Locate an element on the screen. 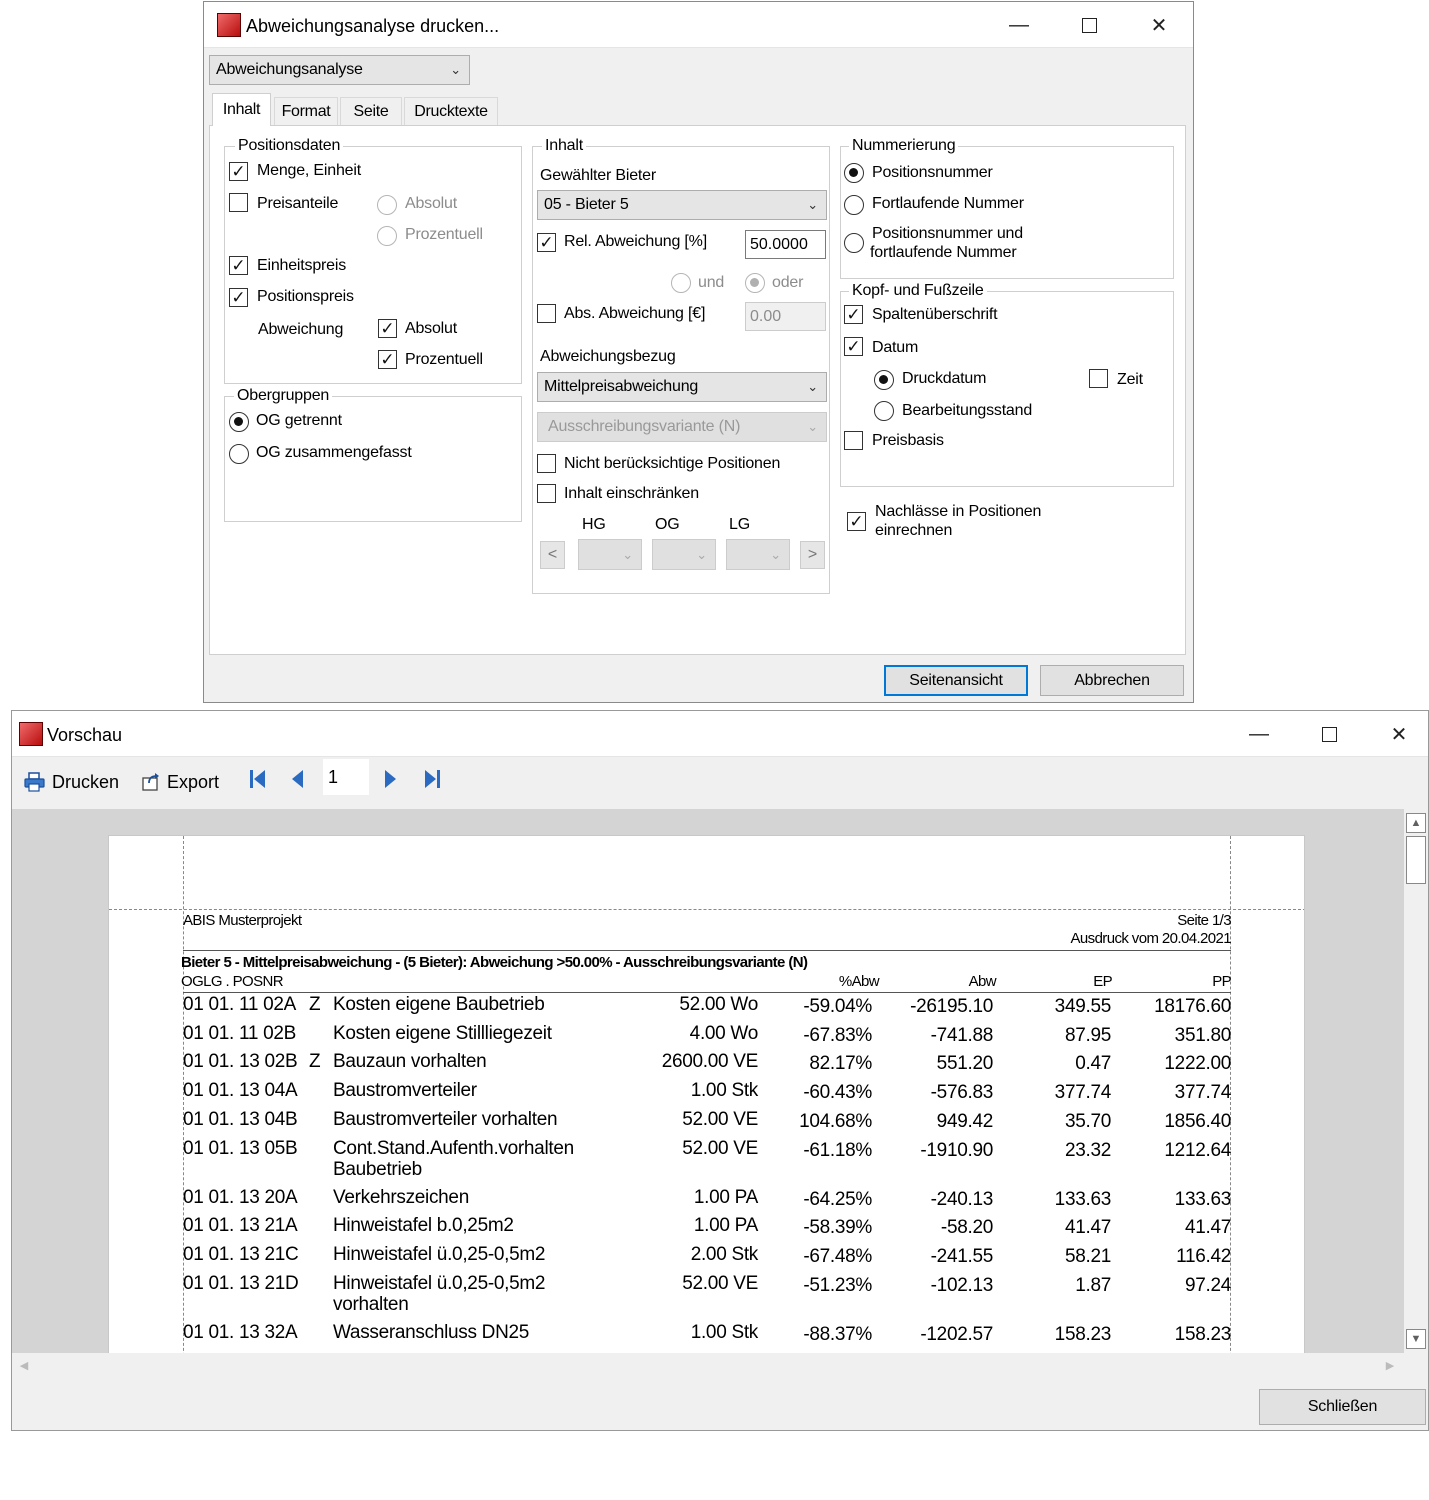  row-ep: 349.55 is located at coordinates (1083, 1006).